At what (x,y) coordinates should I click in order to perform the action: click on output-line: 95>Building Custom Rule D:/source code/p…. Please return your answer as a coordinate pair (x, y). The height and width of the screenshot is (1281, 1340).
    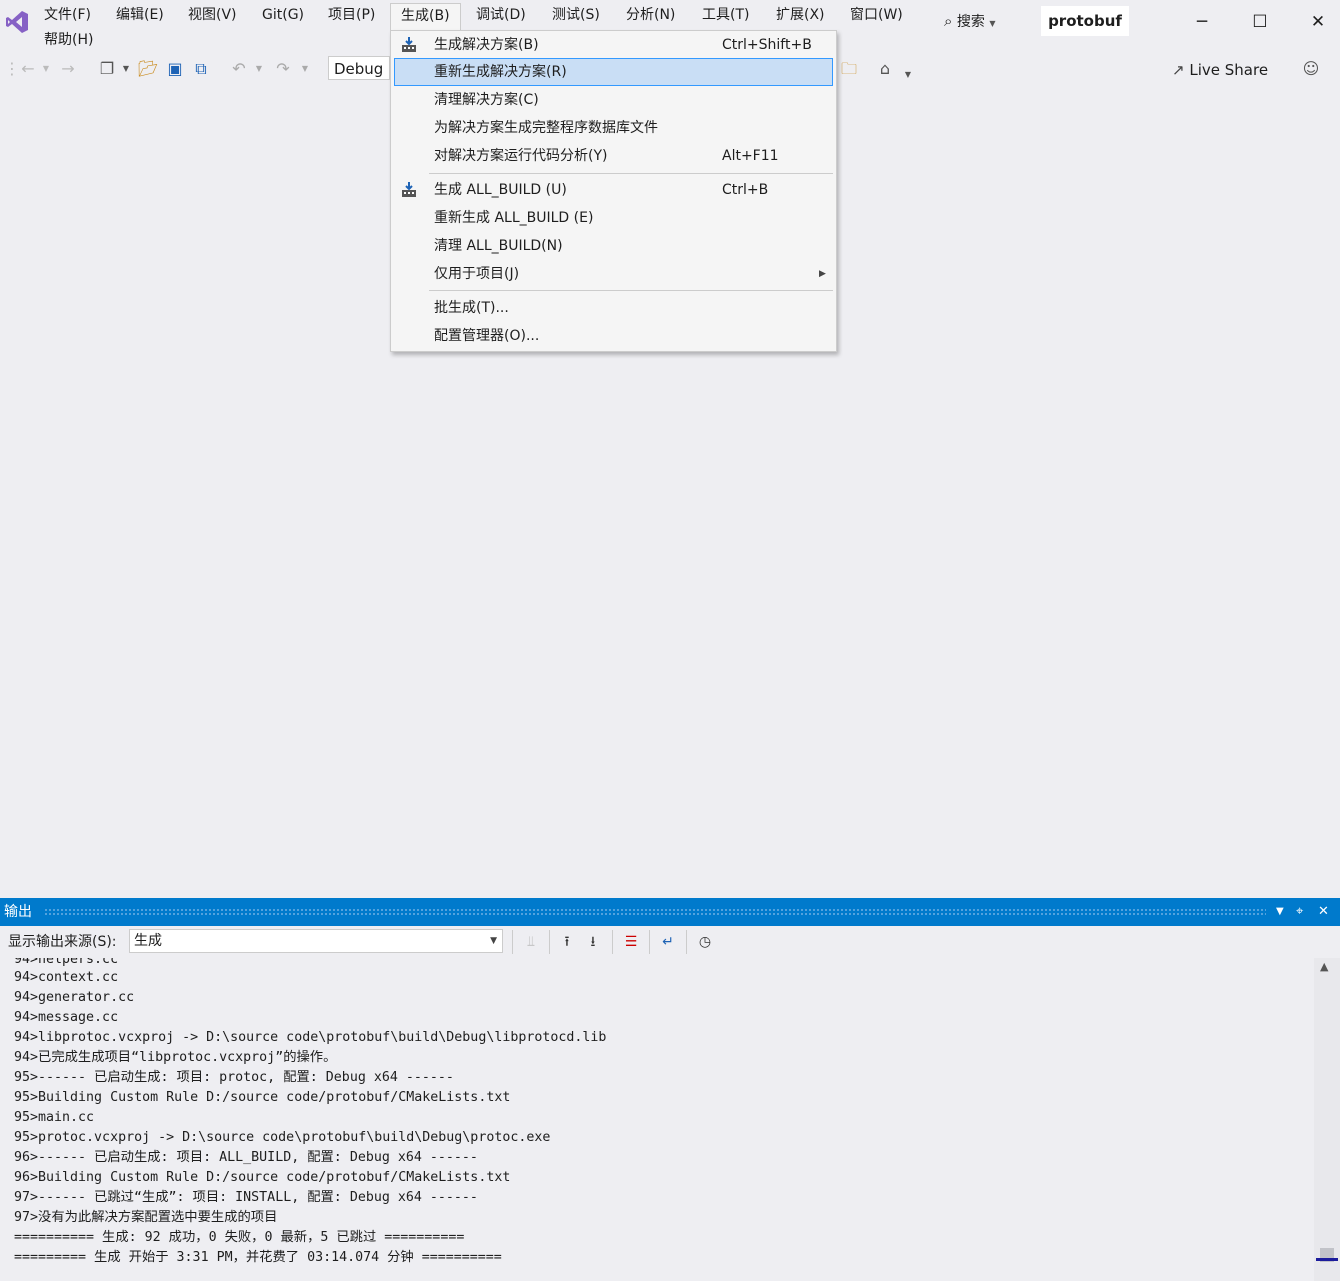
    Looking at the image, I should click on (262, 1097).